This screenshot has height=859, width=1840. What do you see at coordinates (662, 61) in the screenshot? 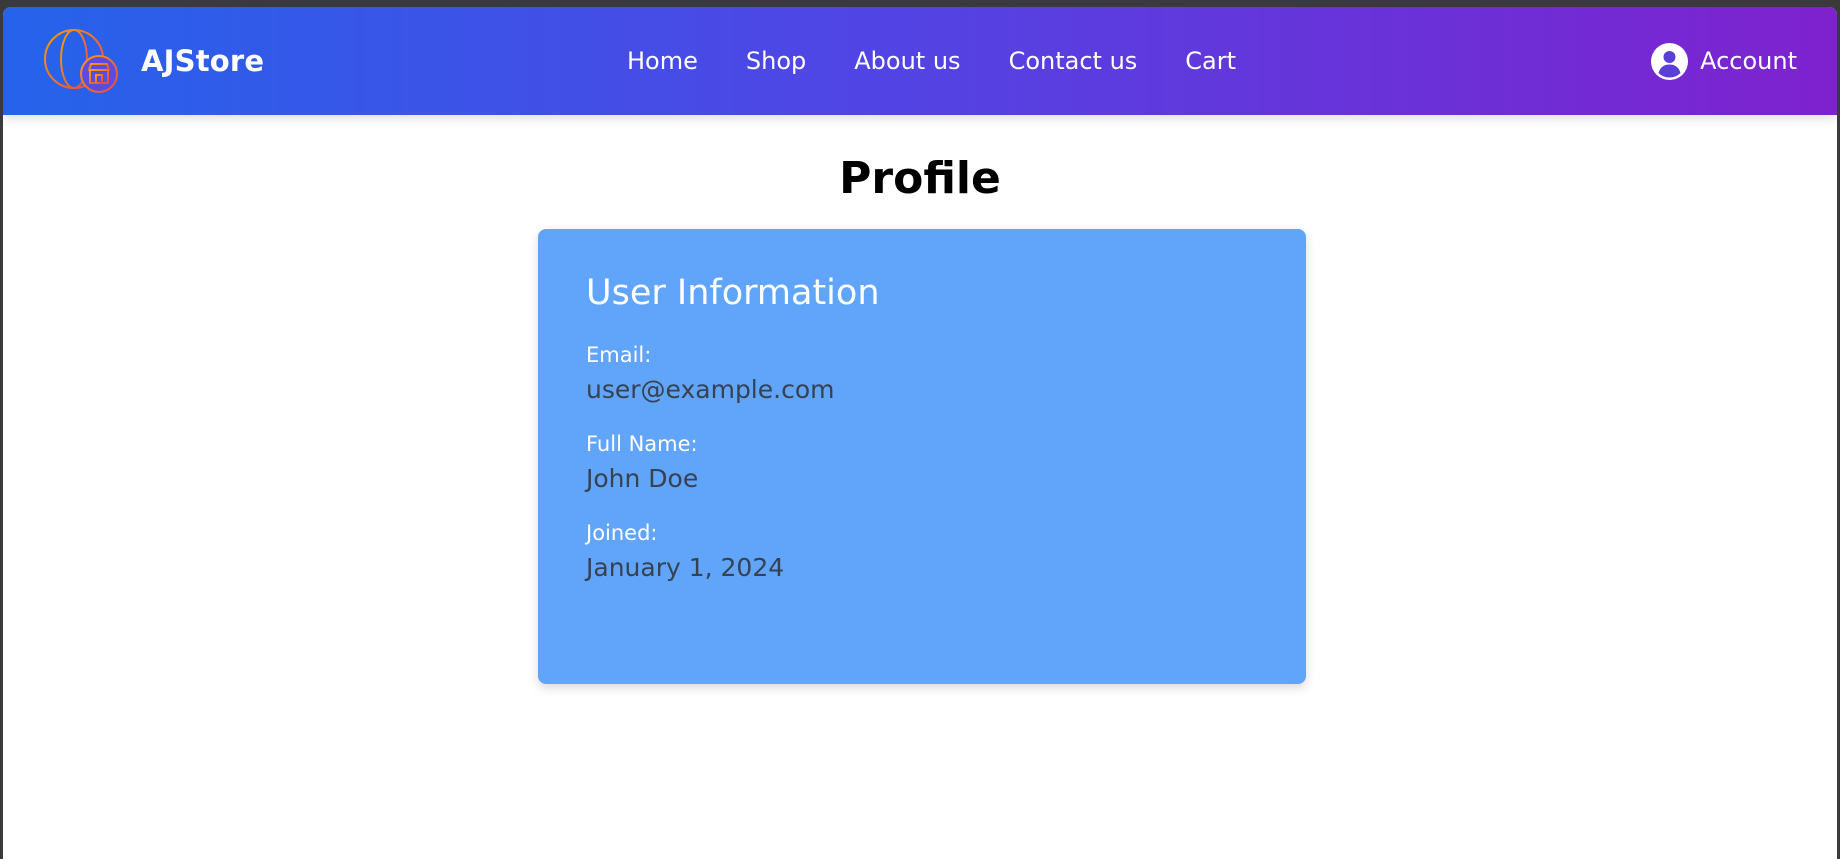
I see `nav-home: Home` at bounding box center [662, 61].